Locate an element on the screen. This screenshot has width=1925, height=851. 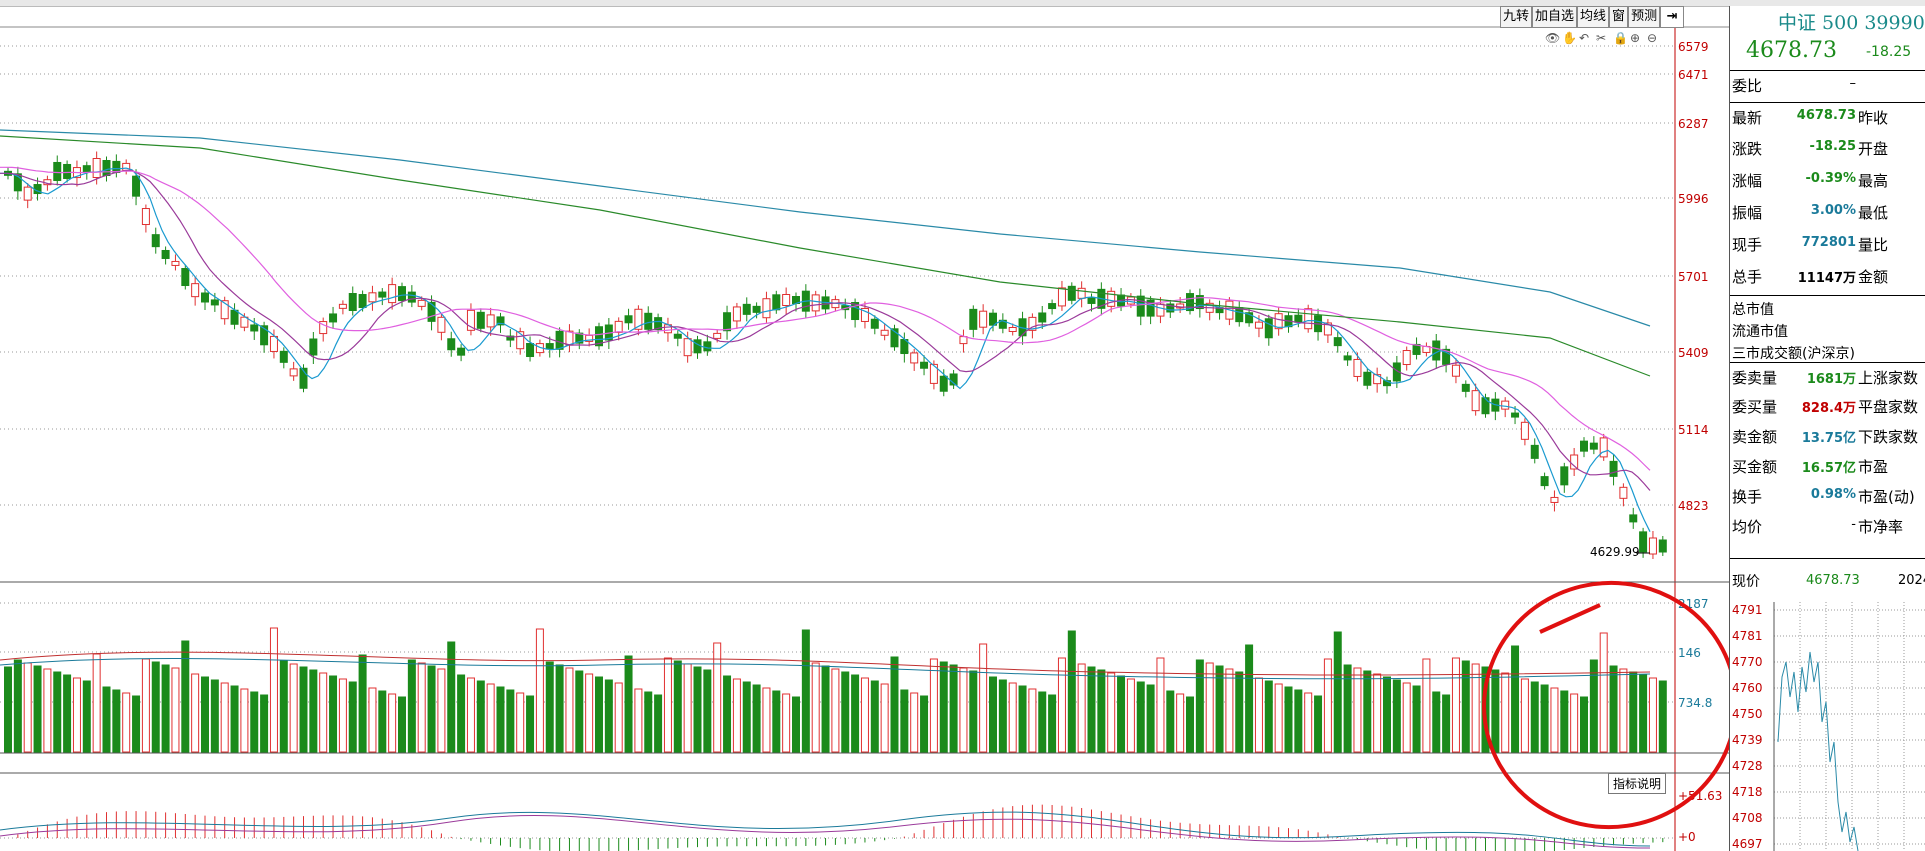
row-label2: 最高 is located at coordinates (1873, 181).